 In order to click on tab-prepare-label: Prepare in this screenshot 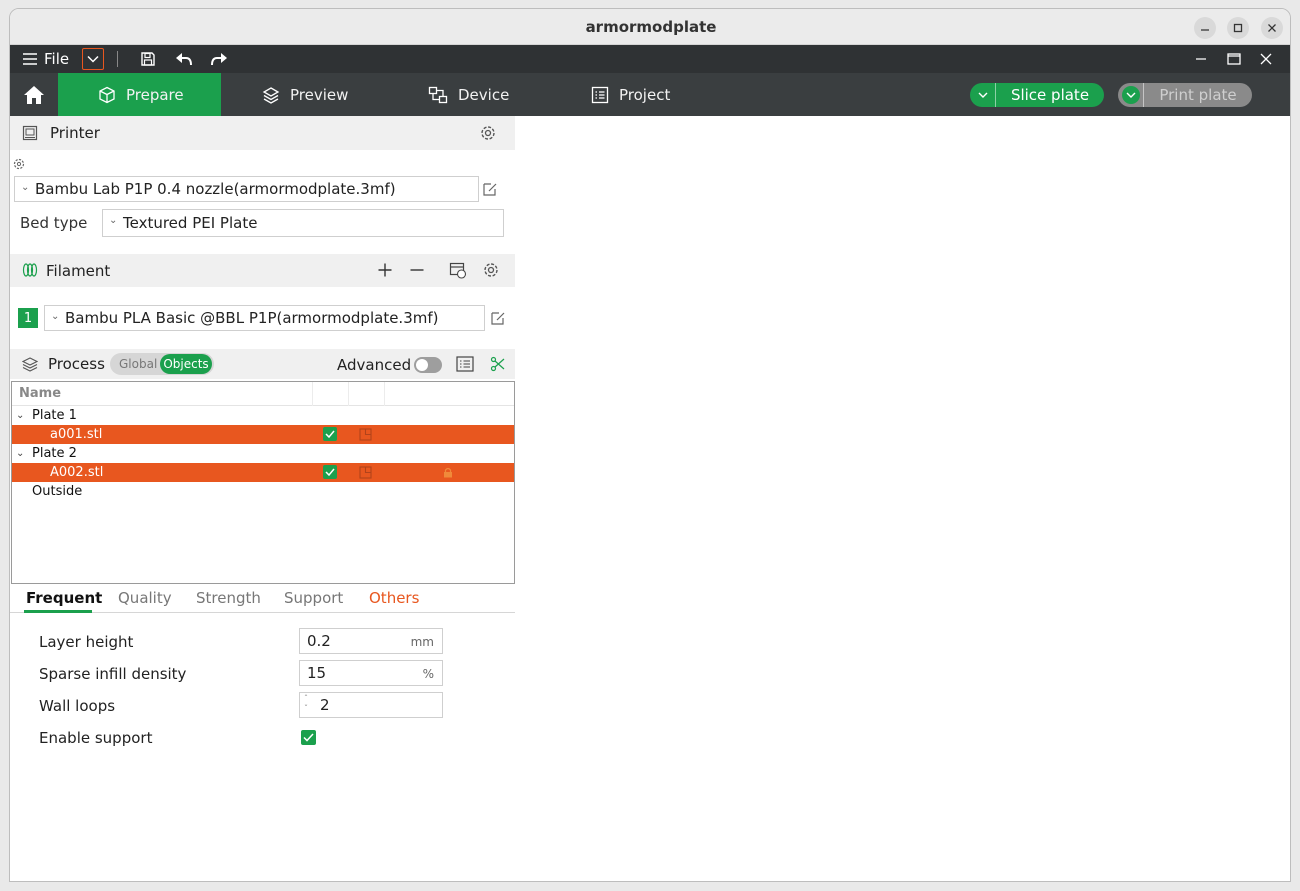, I will do `click(155, 94)`.